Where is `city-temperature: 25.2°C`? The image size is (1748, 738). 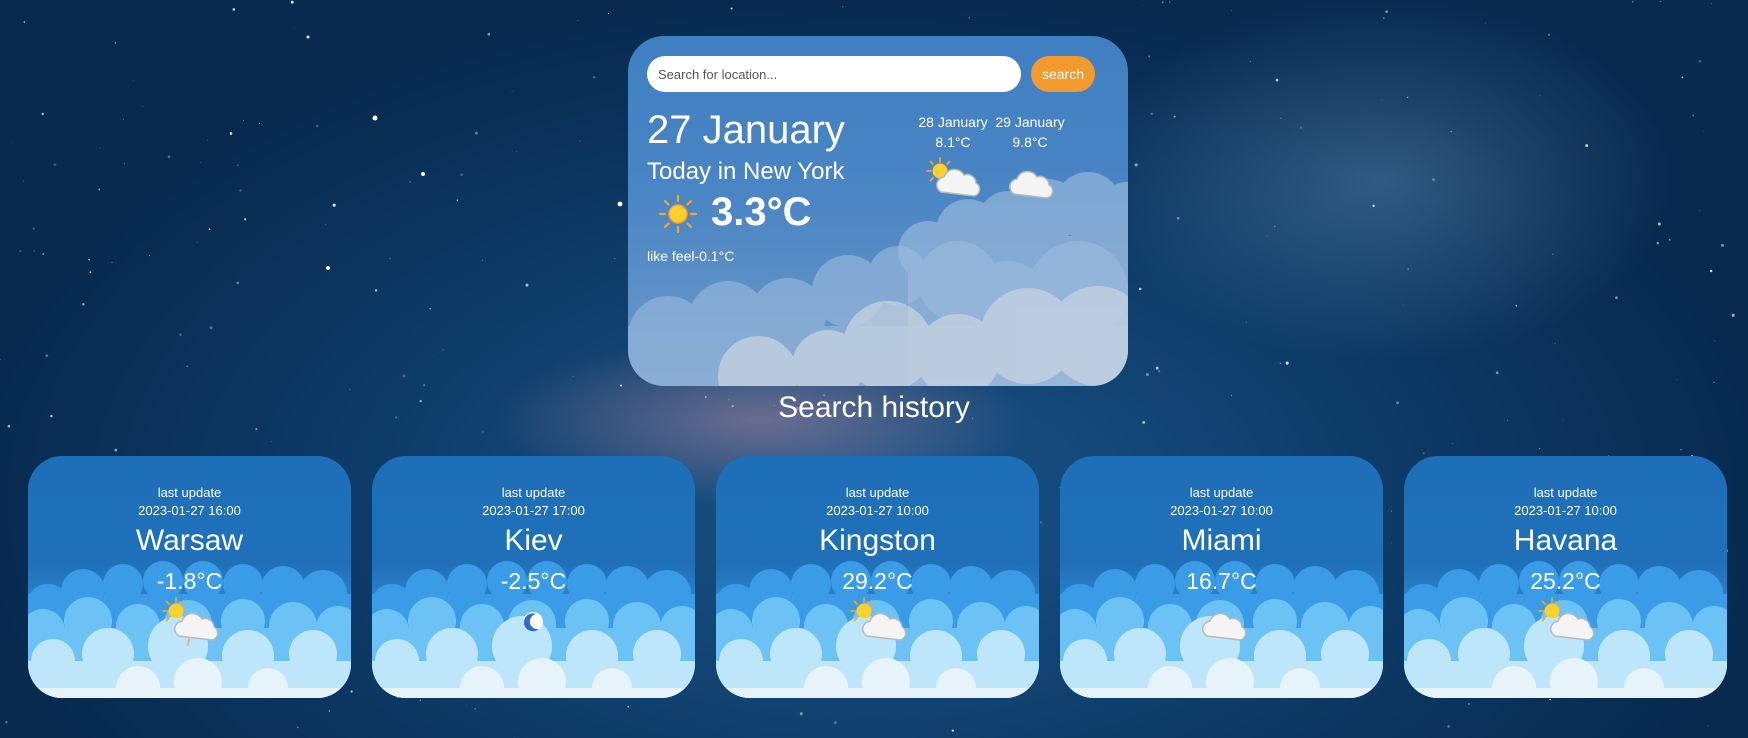 city-temperature: 25.2°C is located at coordinates (1565, 581).